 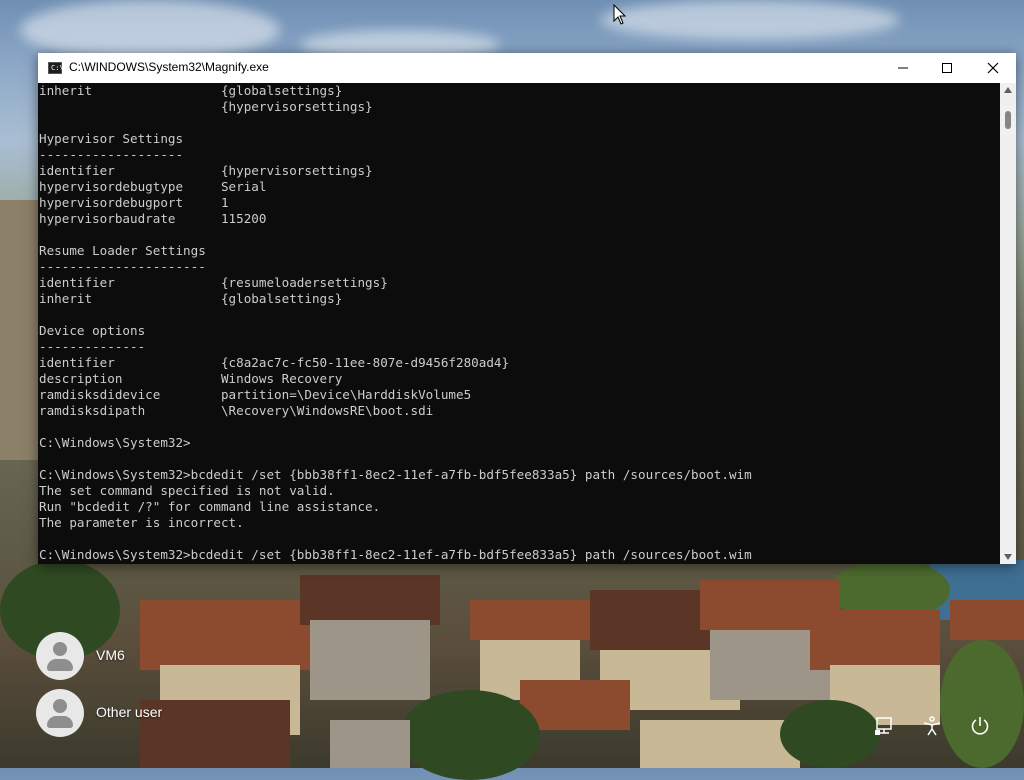 I want to click on minimize-icon, so click(x=903, y=68).